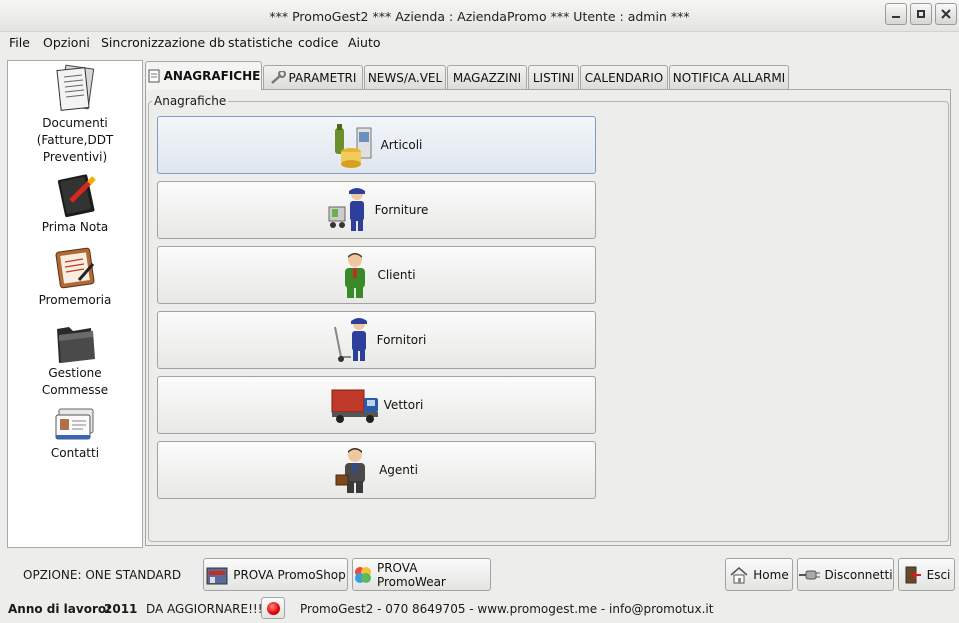  What do you see at coordinates (896, 14) in the screenshot?
I see `minimize-icon` at bounding box center [896, 14].